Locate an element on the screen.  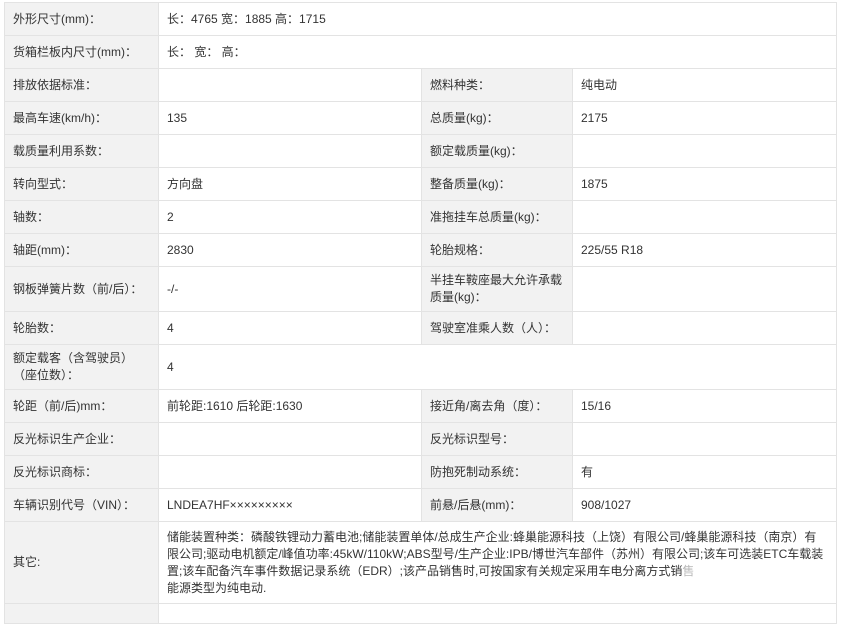
table-row: 外形尺寸(mm)： 长：4765 宽：1885 高：1715 is located at coordinates (421, 19).